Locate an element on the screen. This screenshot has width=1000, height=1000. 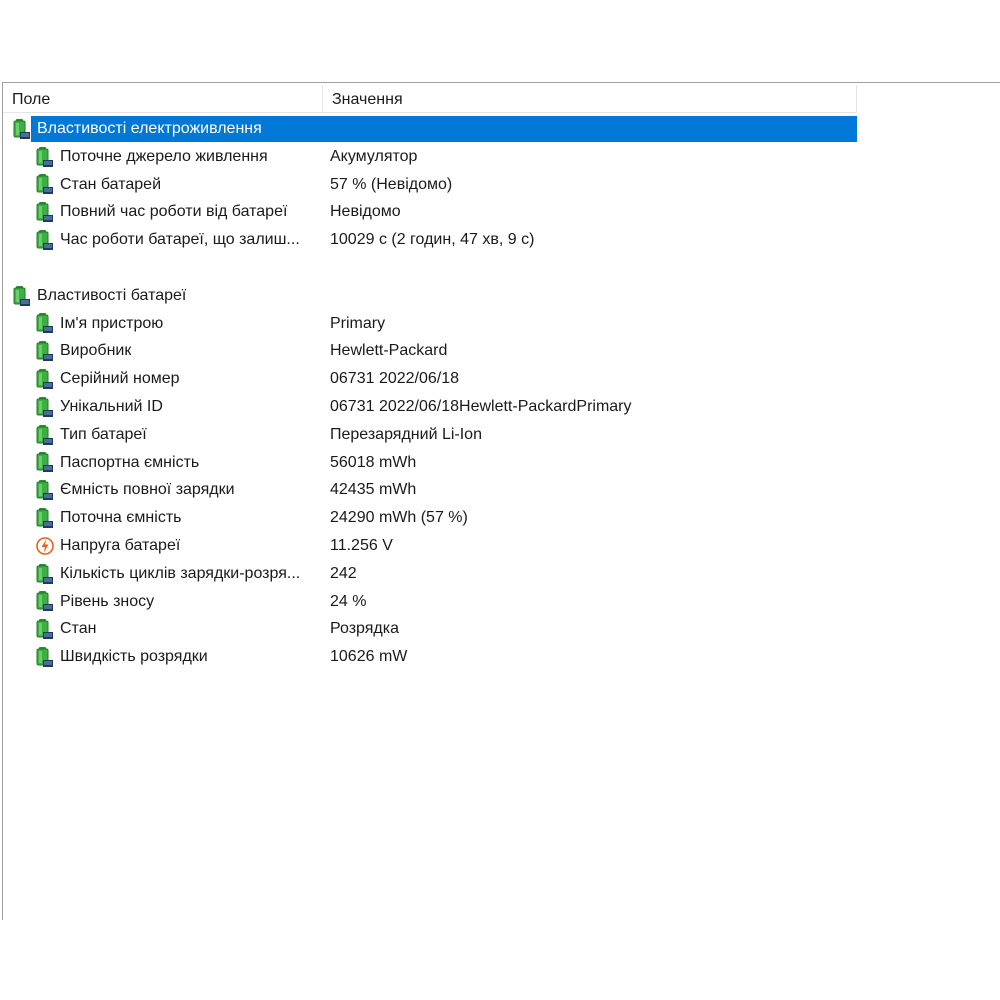
item-field: Поточне джерело живлення is located at coordinates (152, 157).